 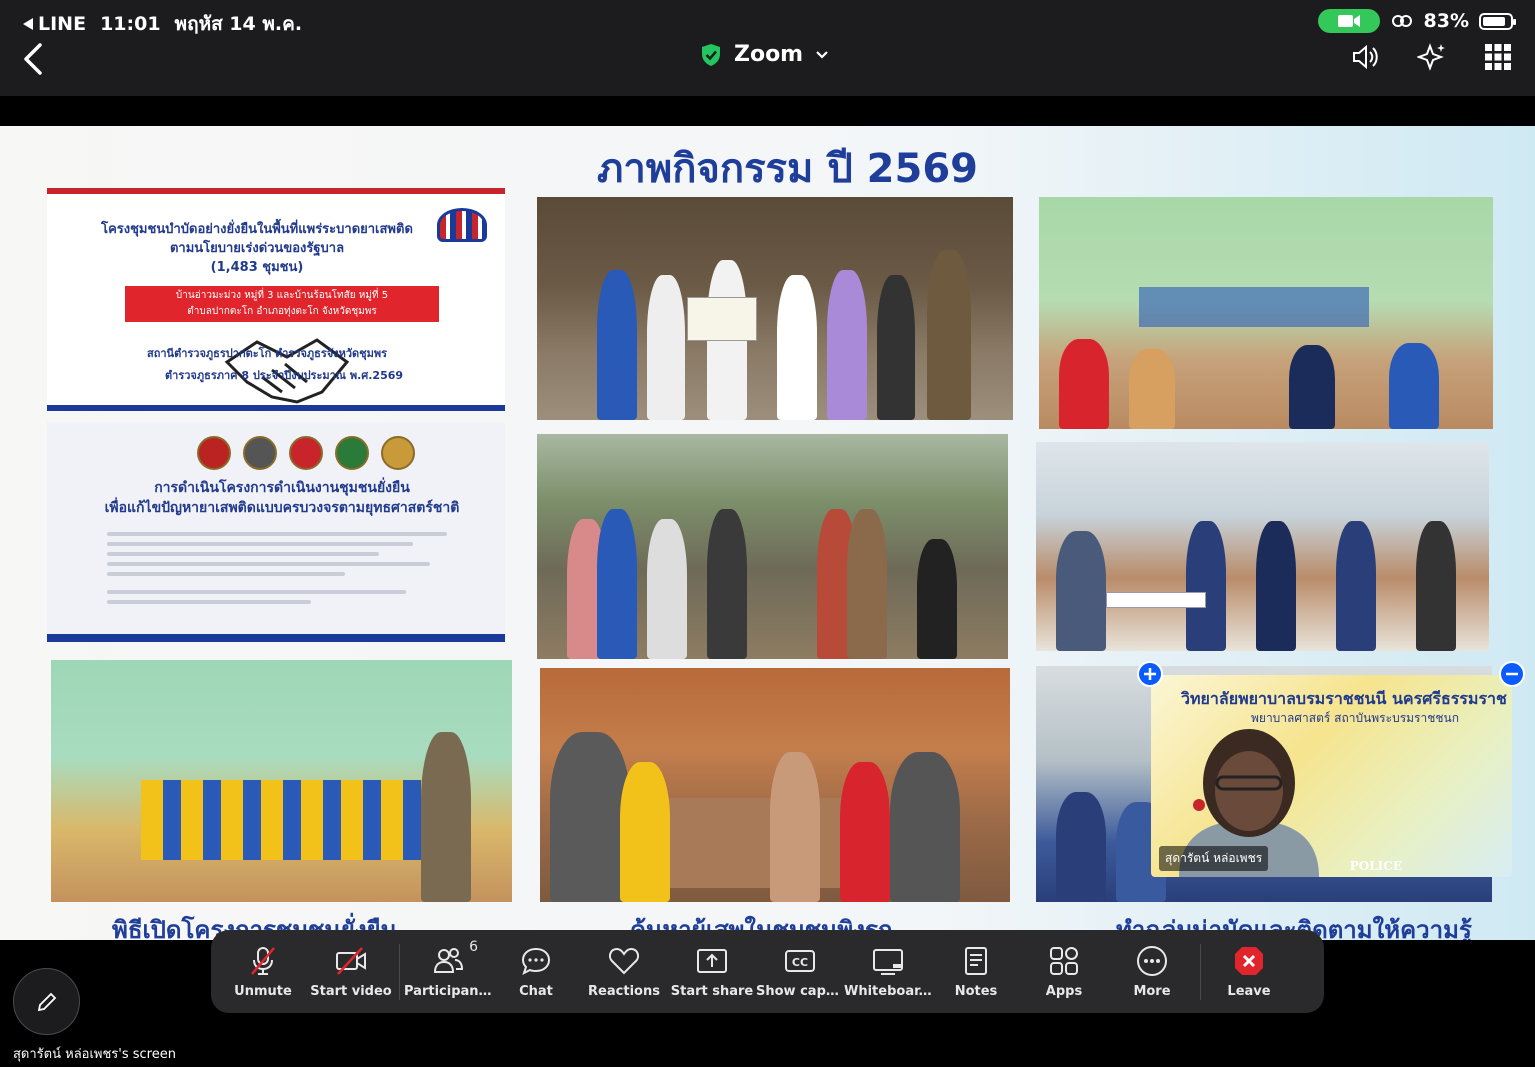 I want to click on activity-photo-group, so click(x=775, y=308).